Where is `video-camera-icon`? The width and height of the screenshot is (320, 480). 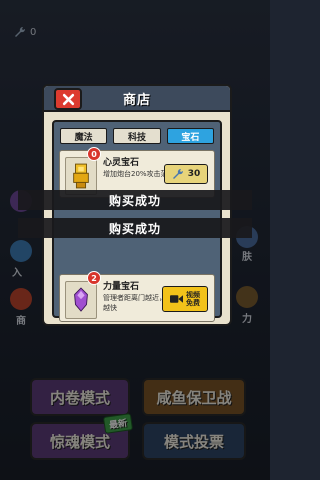
video-camera-icon is located at coordinates (176, 299).